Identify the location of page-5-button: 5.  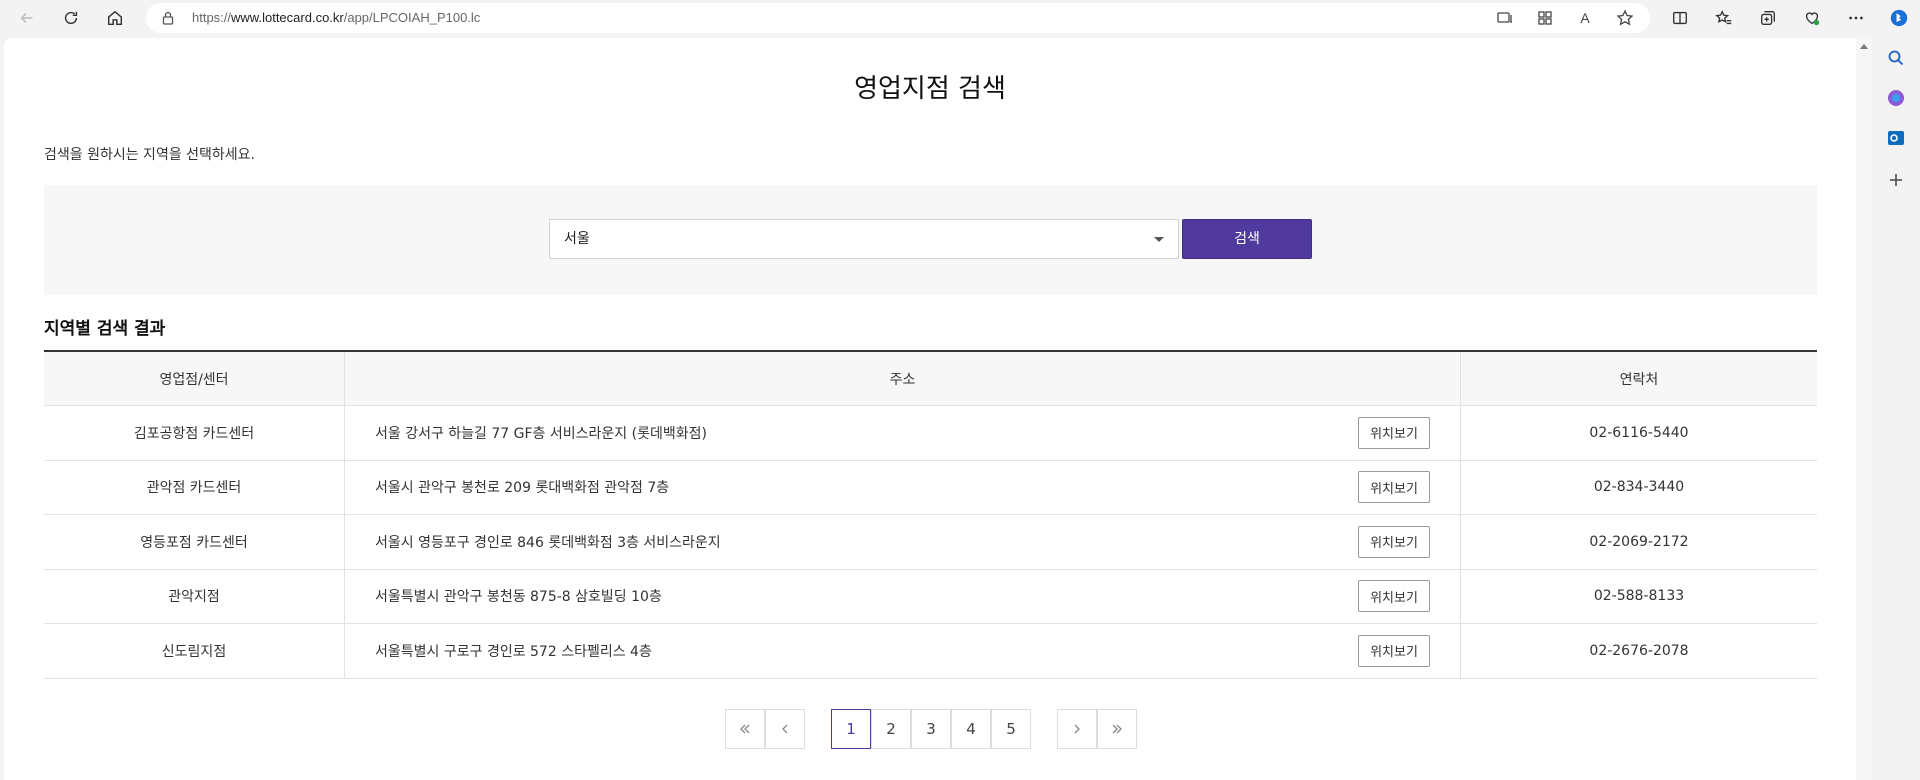
(1011, 729).